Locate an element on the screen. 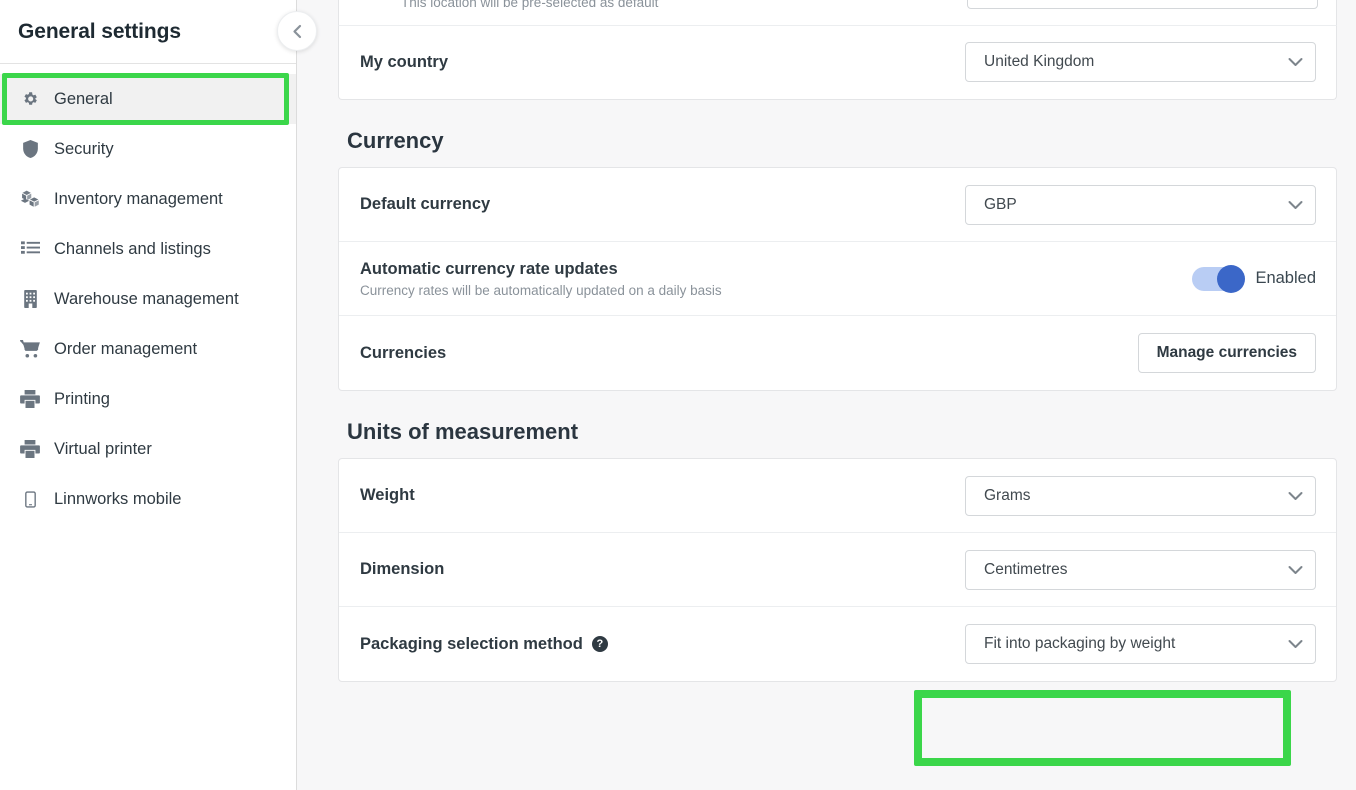 This screenshot has width=1356, height=790. sidebar-item-virtual-printer: Virtual printer is located at coordinates (148, 449).